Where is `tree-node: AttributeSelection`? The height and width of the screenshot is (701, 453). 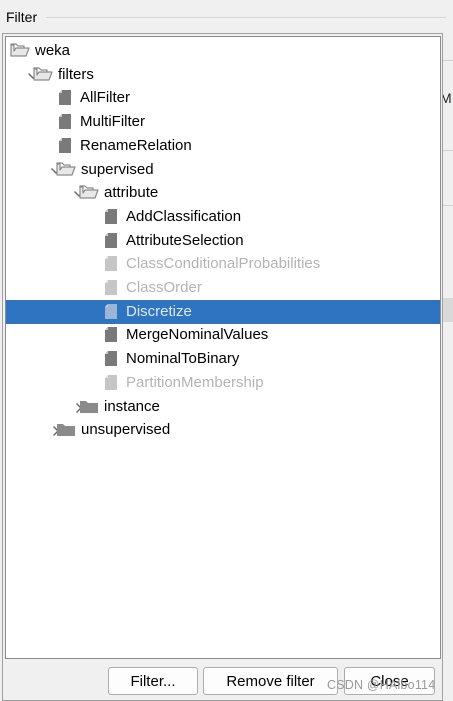 tree-node: AttributeSelection is located at coordinates (223, 241).